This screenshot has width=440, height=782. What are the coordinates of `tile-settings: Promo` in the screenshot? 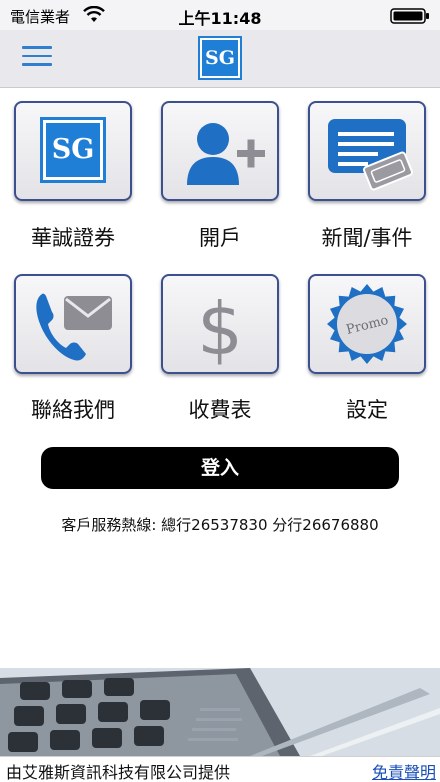 It's located at (367, 324).